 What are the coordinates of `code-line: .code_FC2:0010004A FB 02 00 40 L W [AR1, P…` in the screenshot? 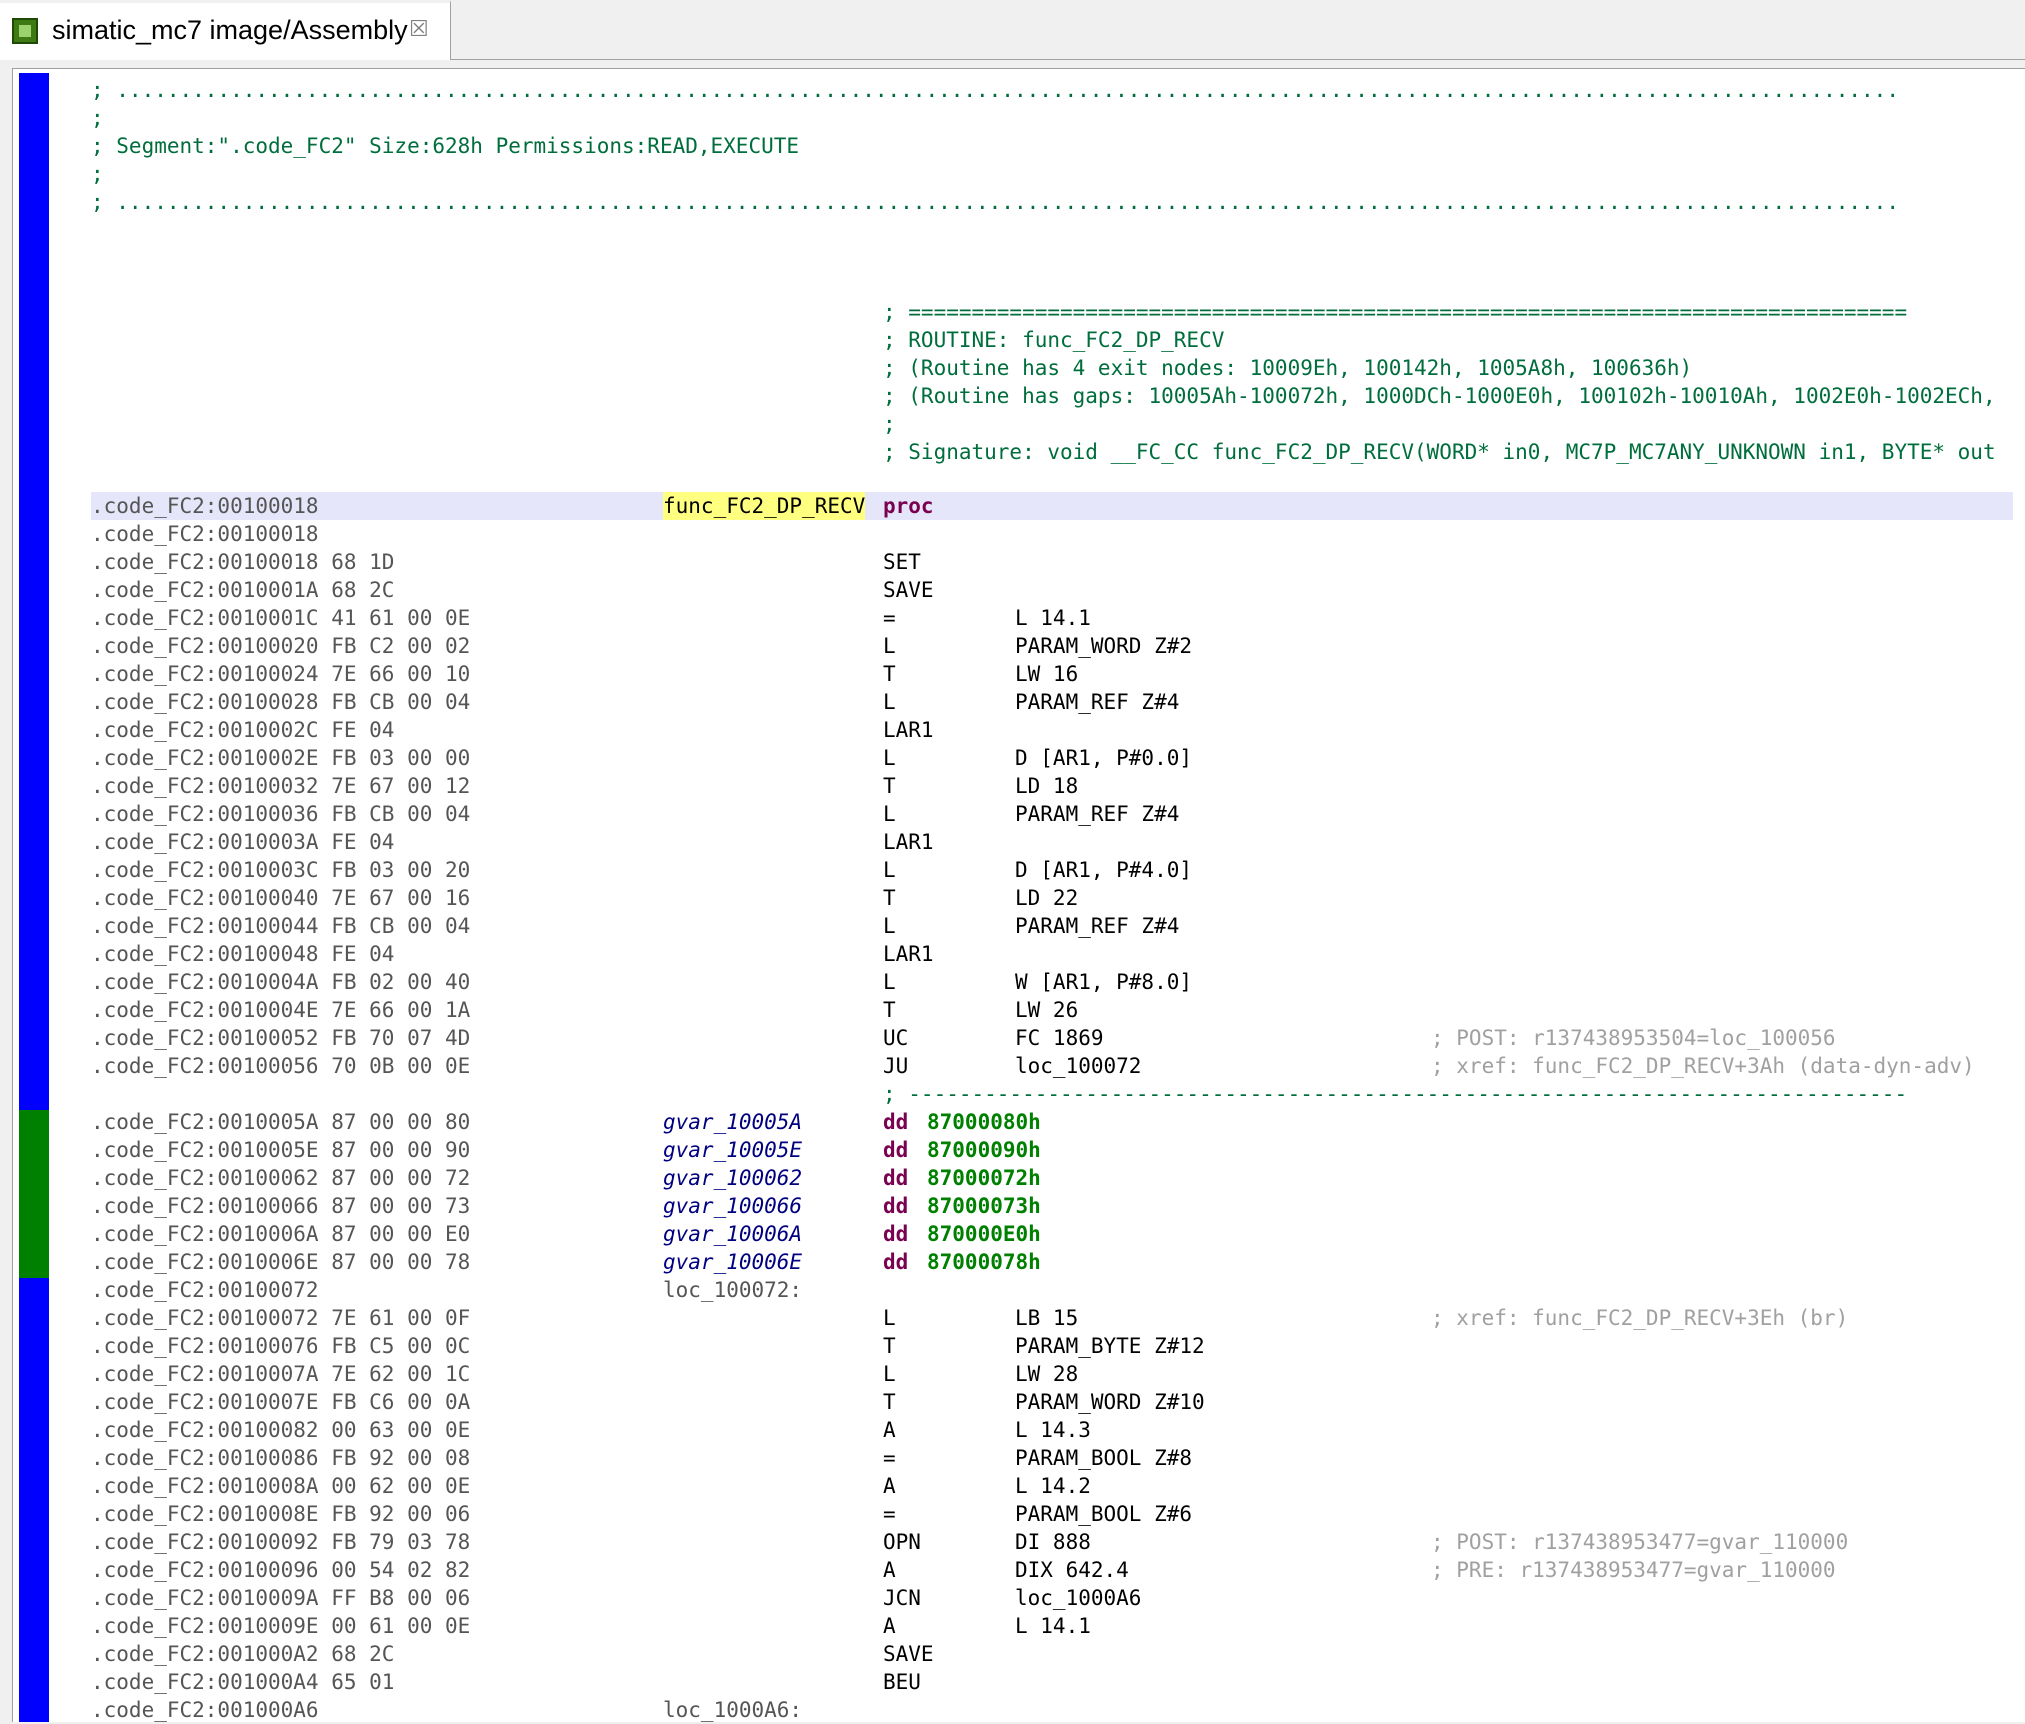 It's located at (1052, 982).